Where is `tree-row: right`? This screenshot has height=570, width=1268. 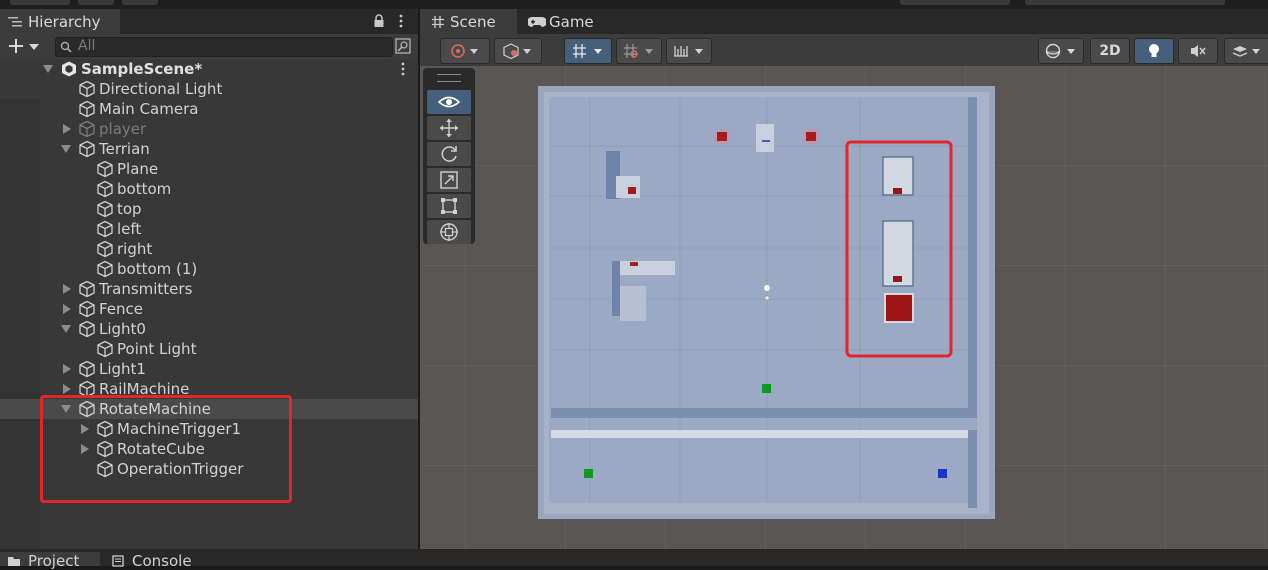 tree-row: right is located at coordinates (209, 249).